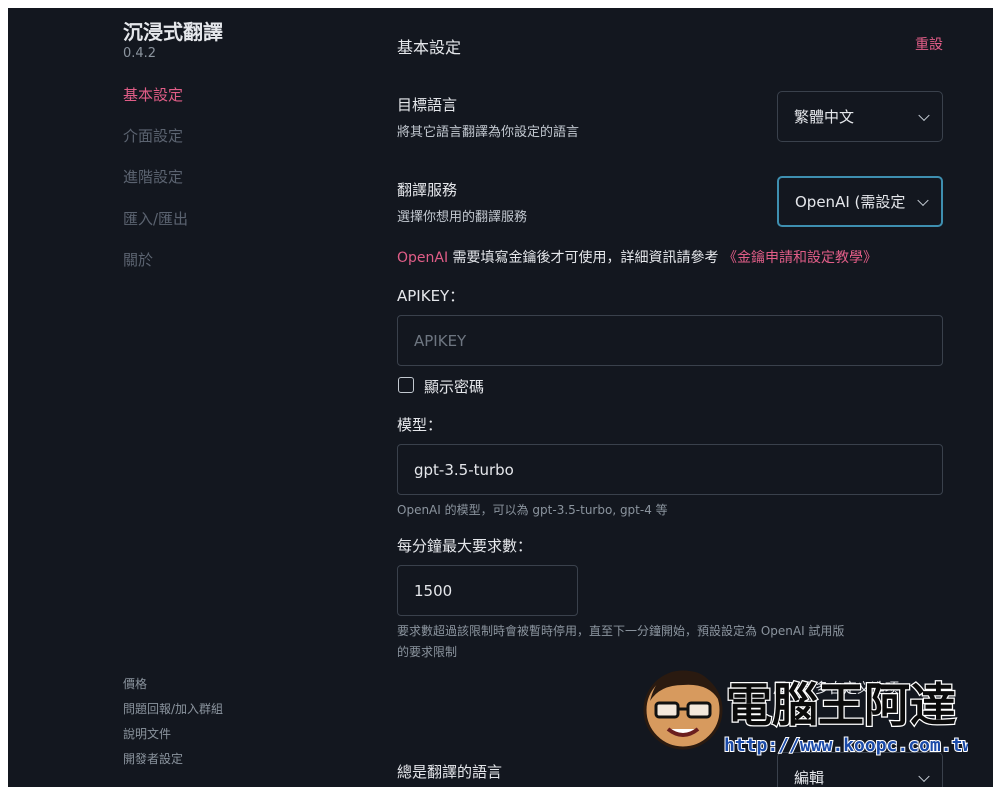  I want to click on target-language-label: 目標語言, so click(427, 105).